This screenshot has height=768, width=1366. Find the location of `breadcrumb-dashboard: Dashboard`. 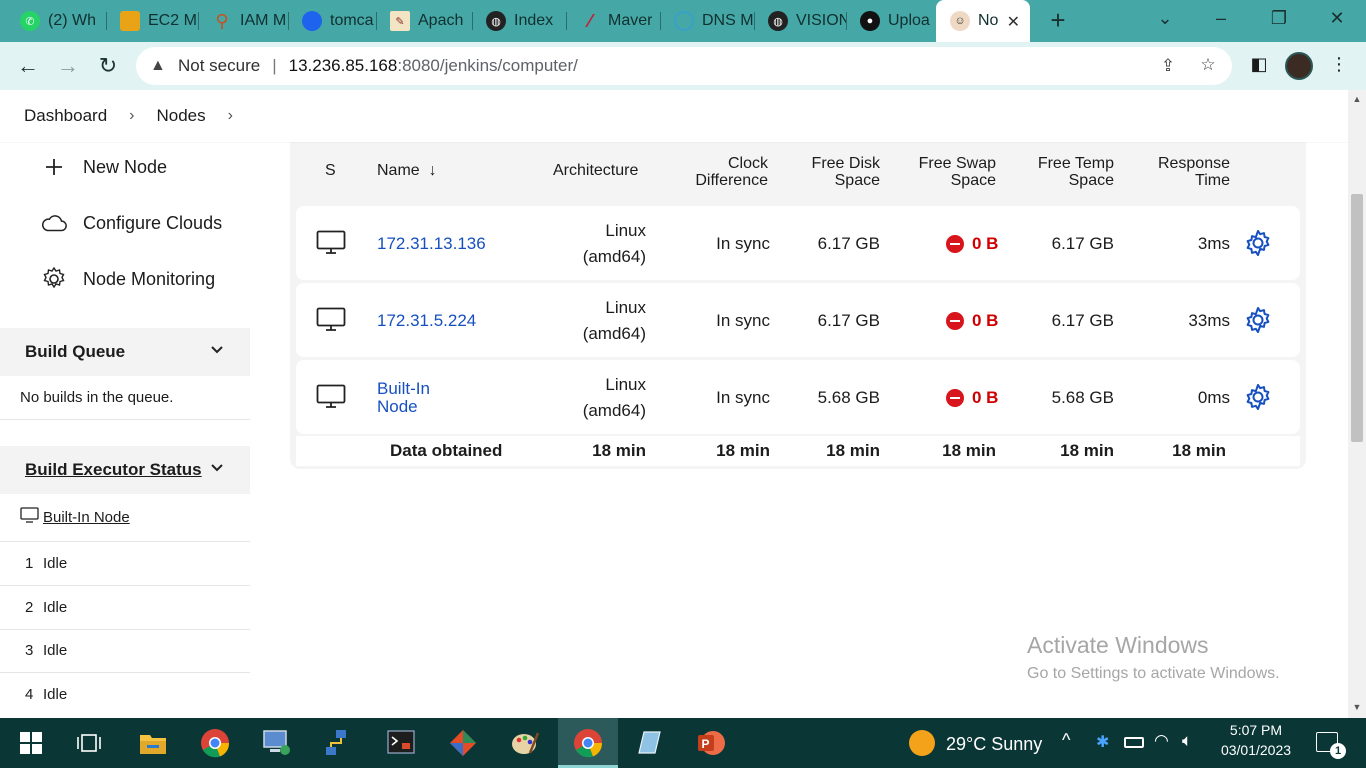

breadcrumb-dashboard: Dashboard is located at coordinates (65, 116).